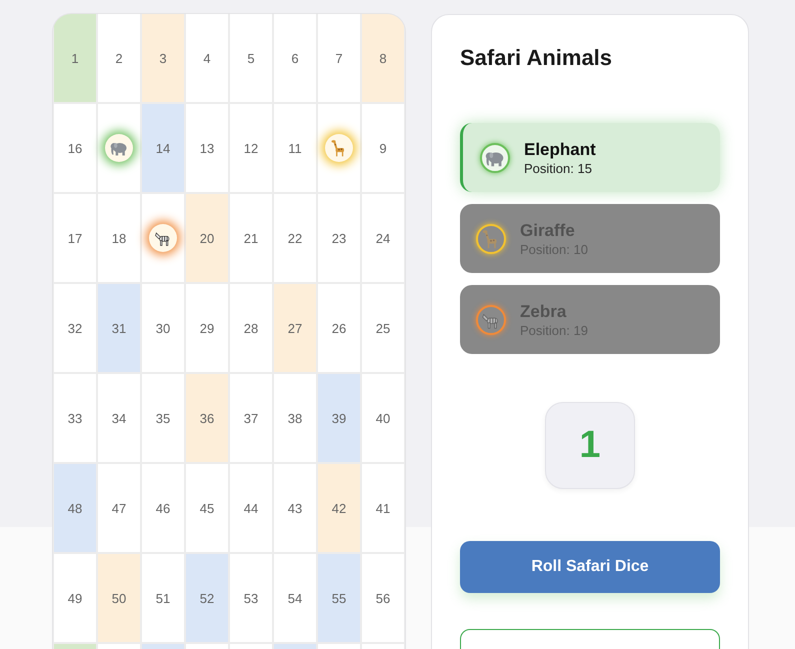 The width and height of the screenshot is (795, 649). Describe the element at coordinates (339, 508) in the screenshot. I see `board-cell: 42` at that location.